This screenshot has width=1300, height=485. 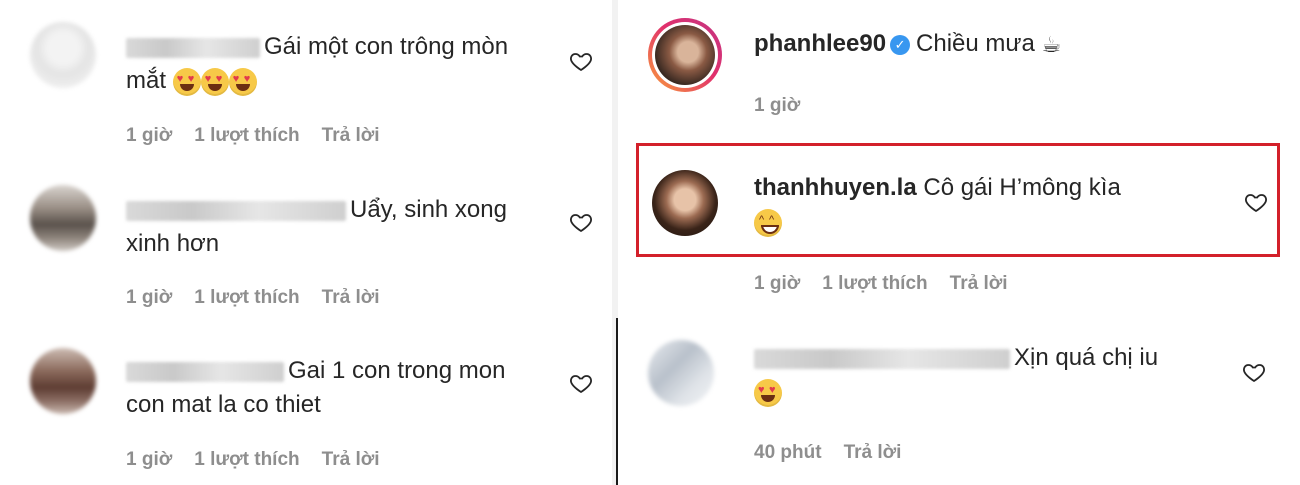 I want to click on verified-badge-icon: ✓, so click(x=900, y=44).